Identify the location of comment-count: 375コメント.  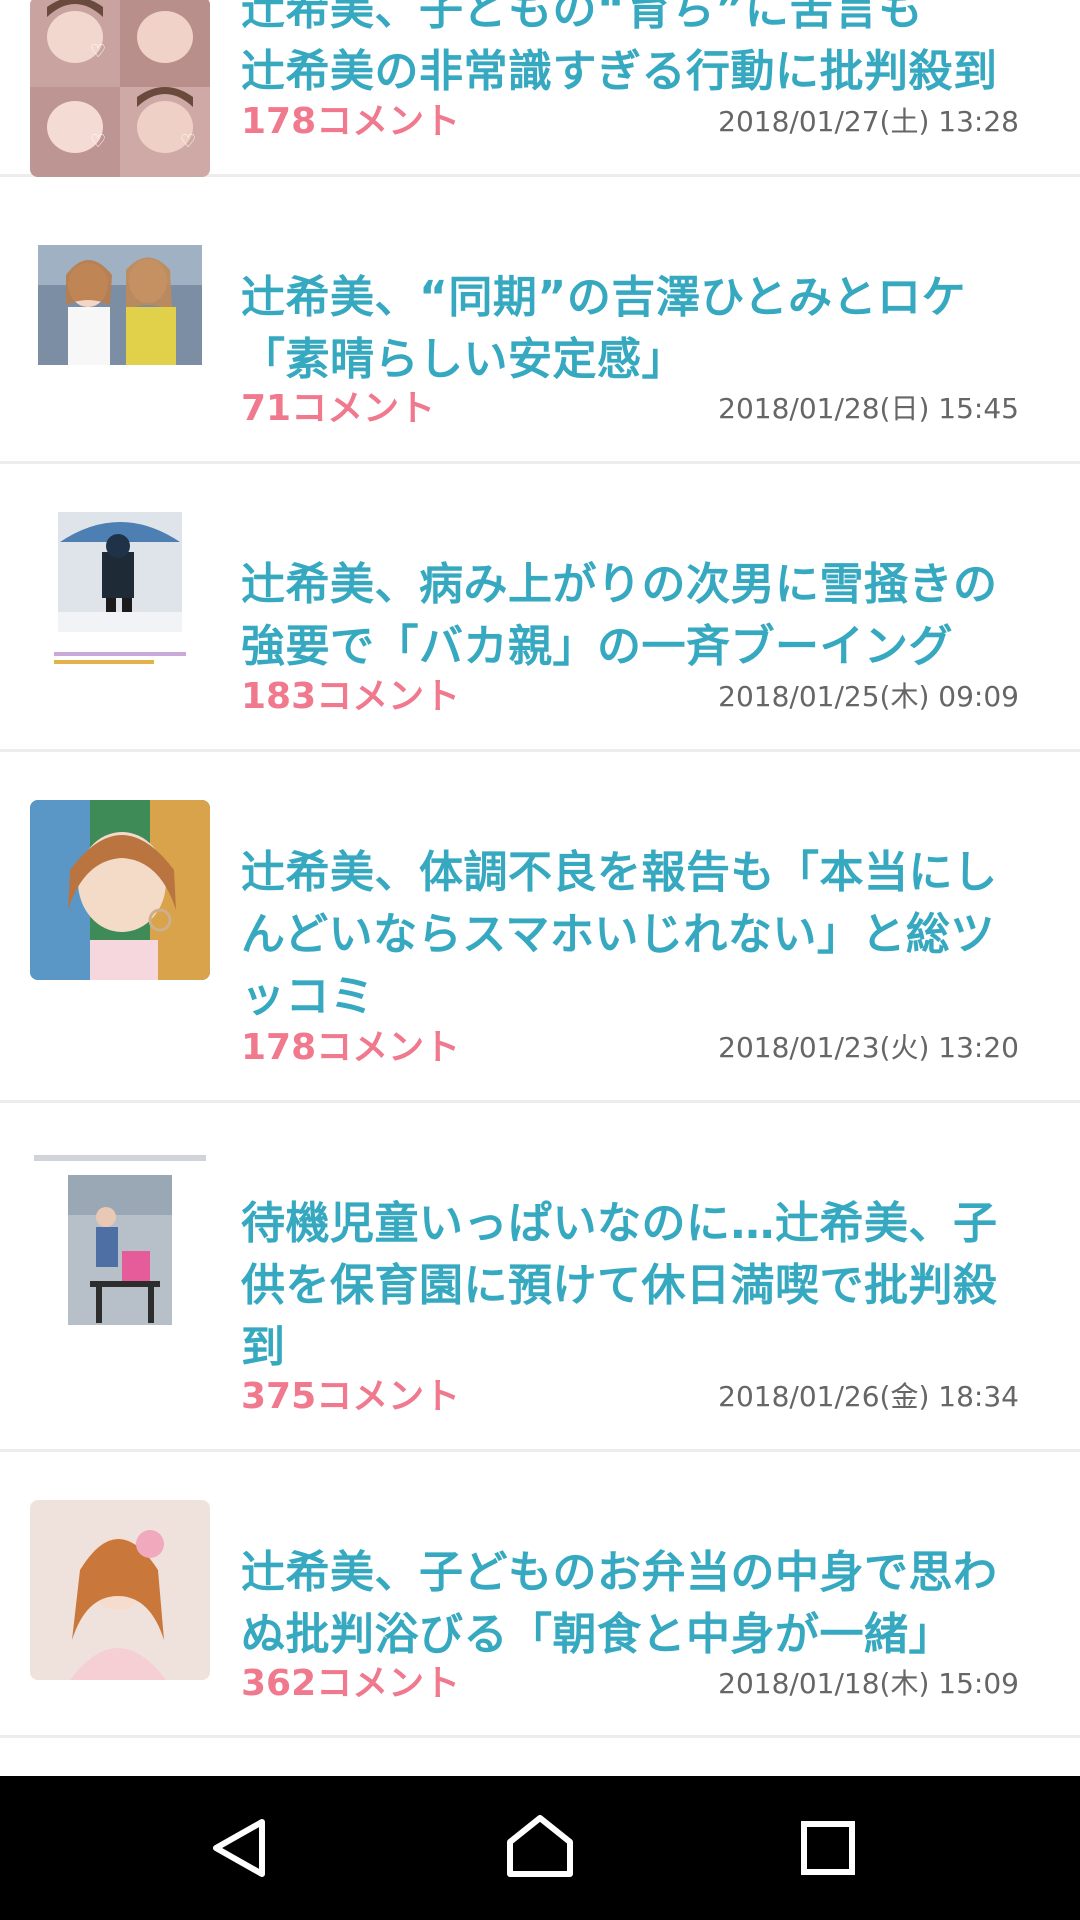
(351, 1396).